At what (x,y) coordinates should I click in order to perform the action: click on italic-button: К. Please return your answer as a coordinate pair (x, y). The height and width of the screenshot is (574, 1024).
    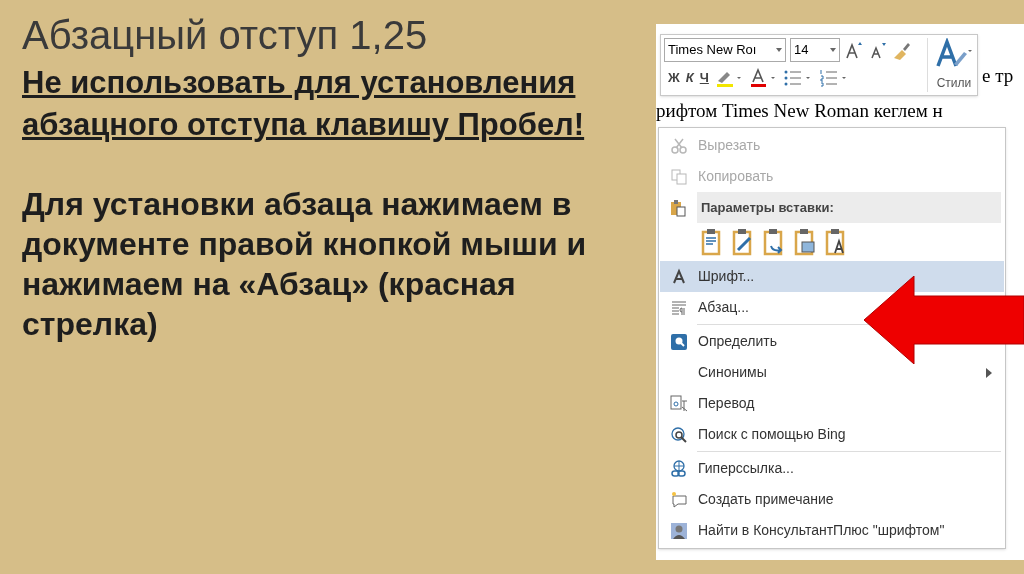
    Looking at the image, I should click on (689, 78).